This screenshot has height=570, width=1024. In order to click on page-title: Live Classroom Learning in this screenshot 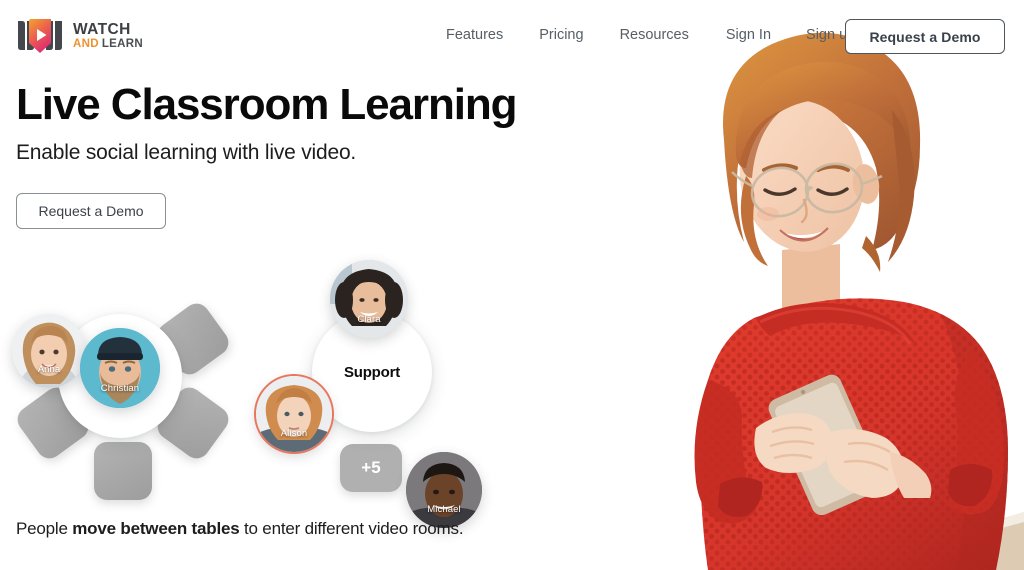, I will do `click(267, 104)`.